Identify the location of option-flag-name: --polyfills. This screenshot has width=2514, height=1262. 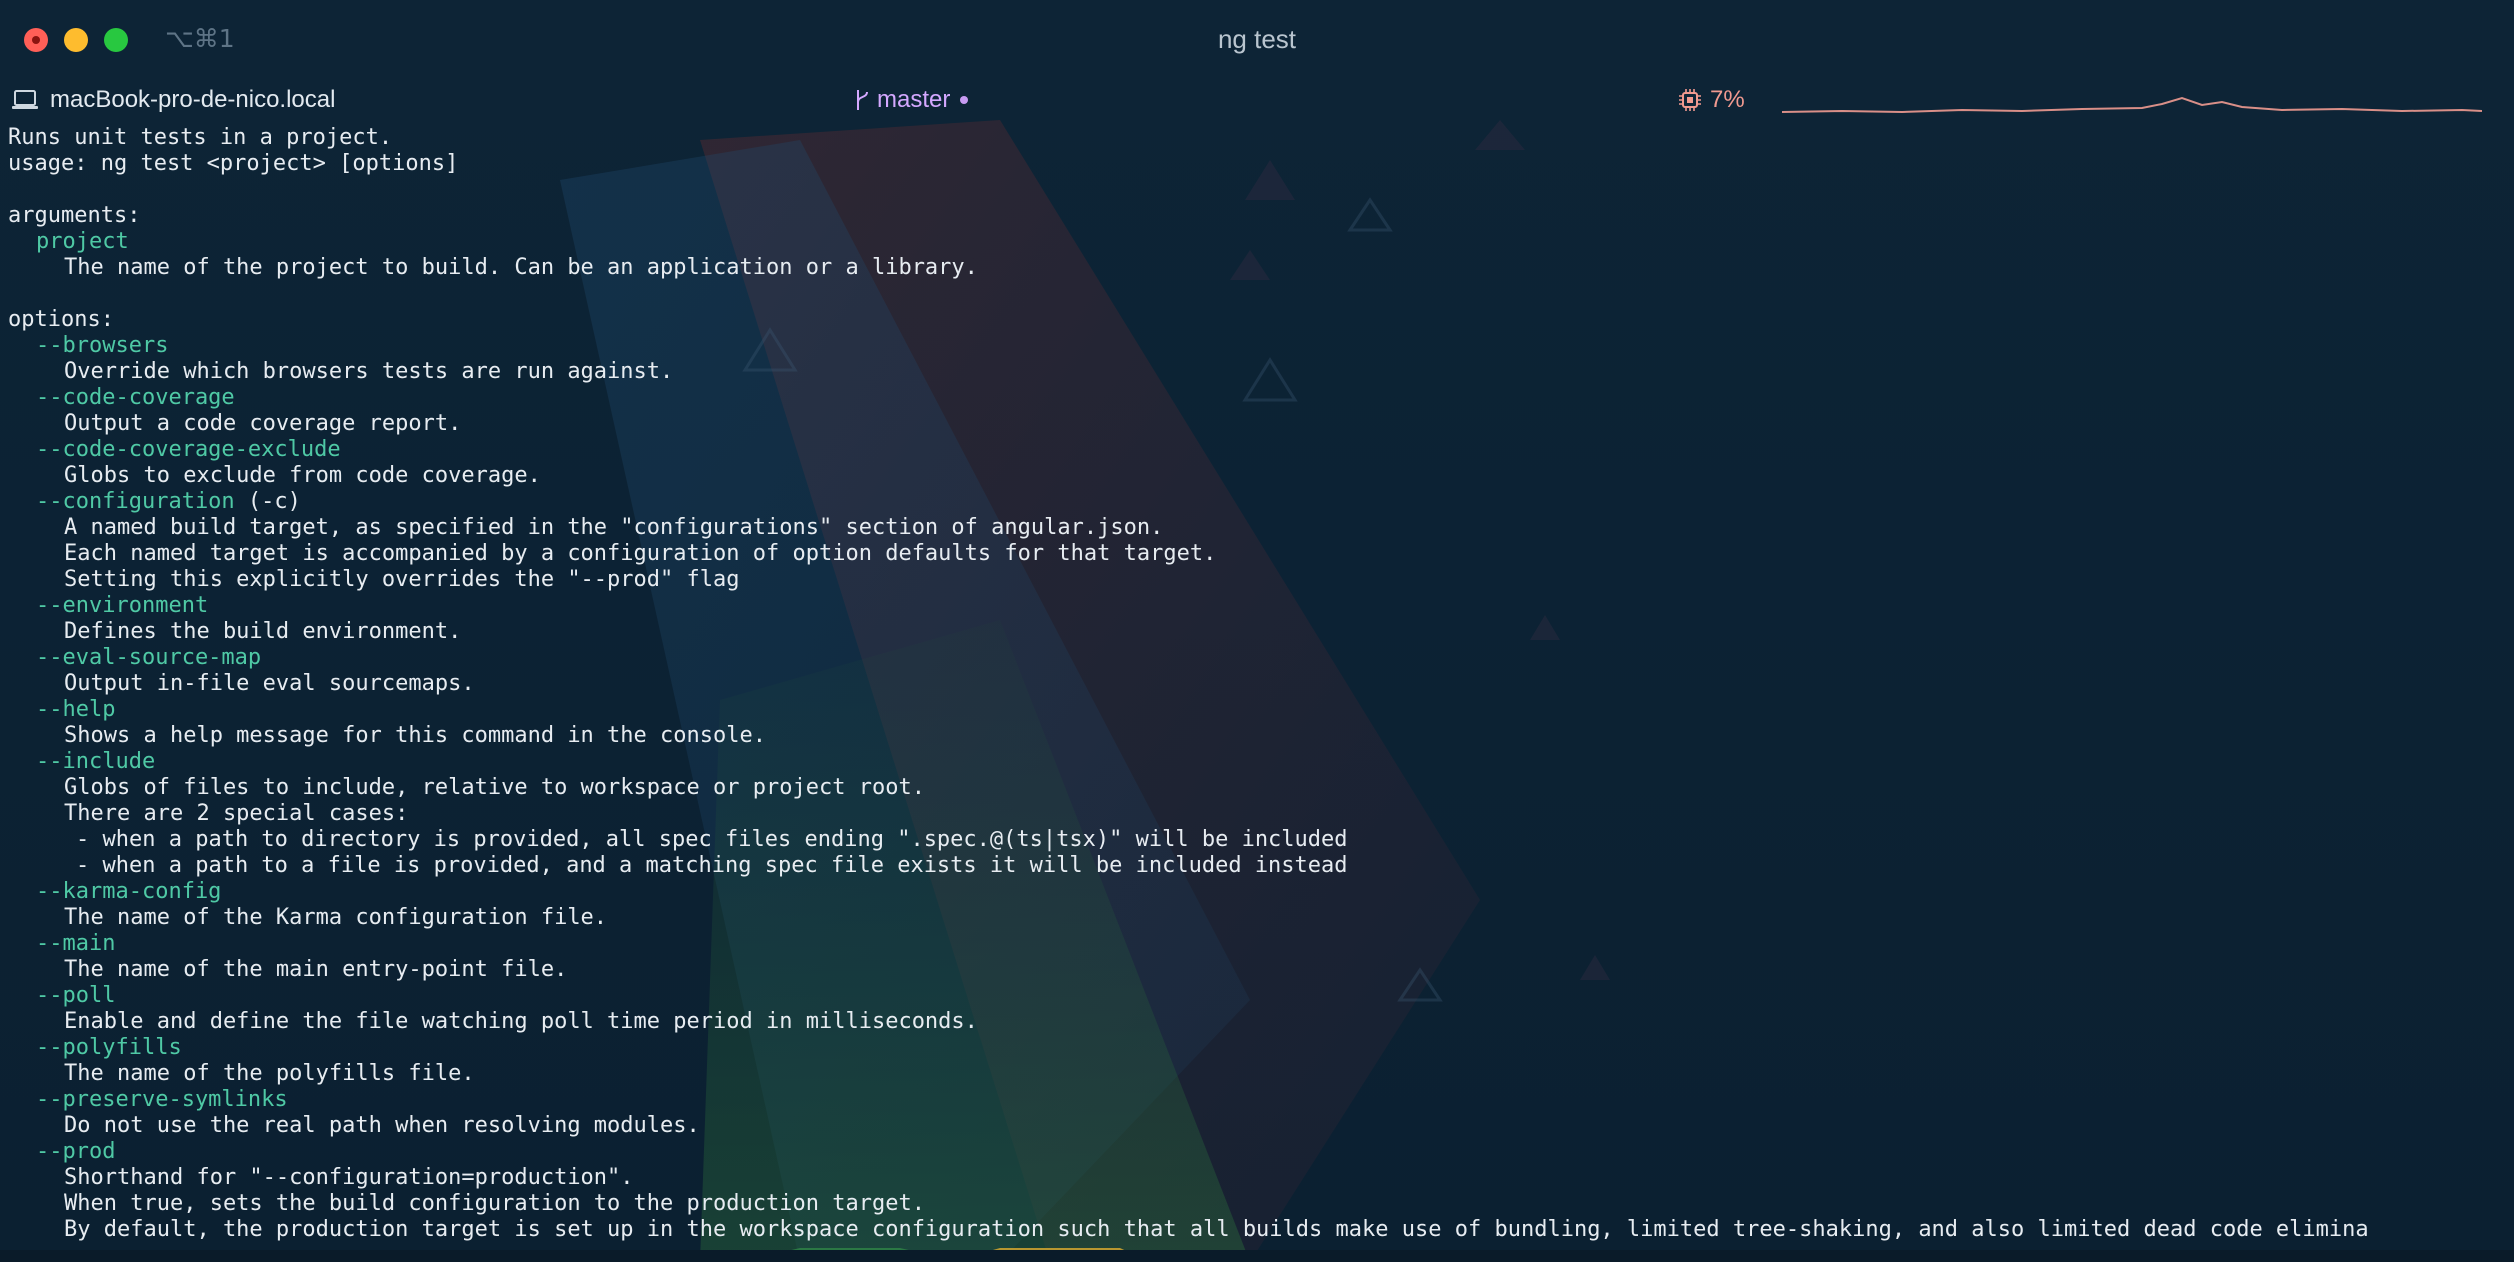
(109, 1047).